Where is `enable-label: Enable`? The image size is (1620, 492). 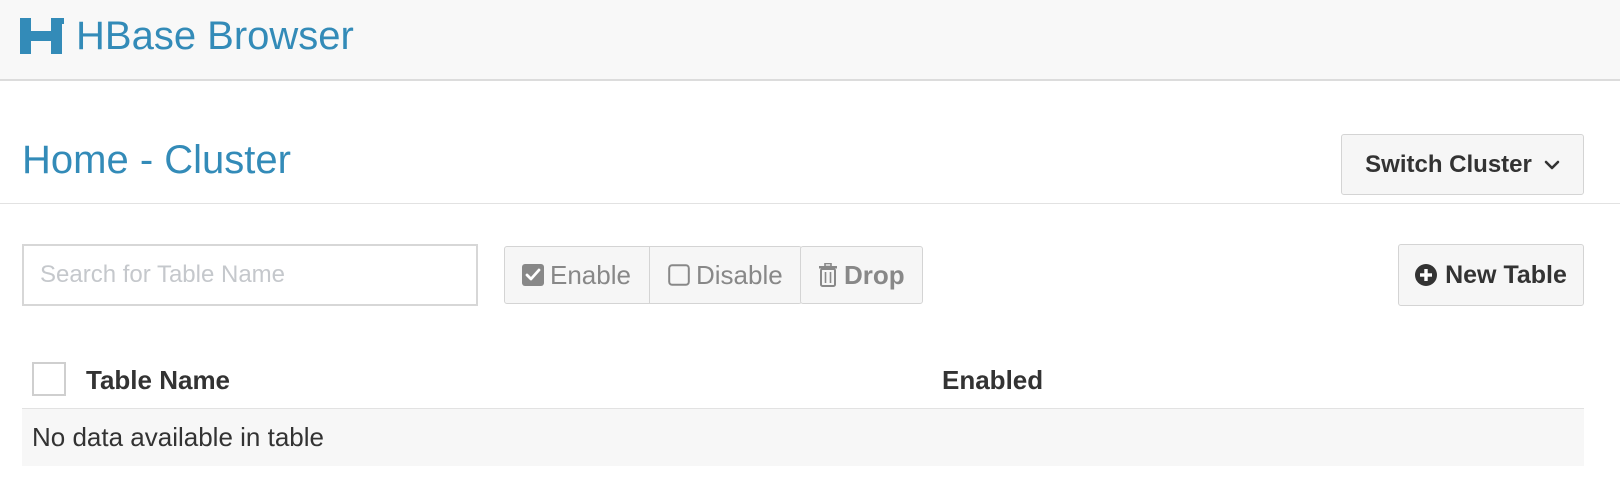
enable-label: Enable is located at coordinates (590, 274).